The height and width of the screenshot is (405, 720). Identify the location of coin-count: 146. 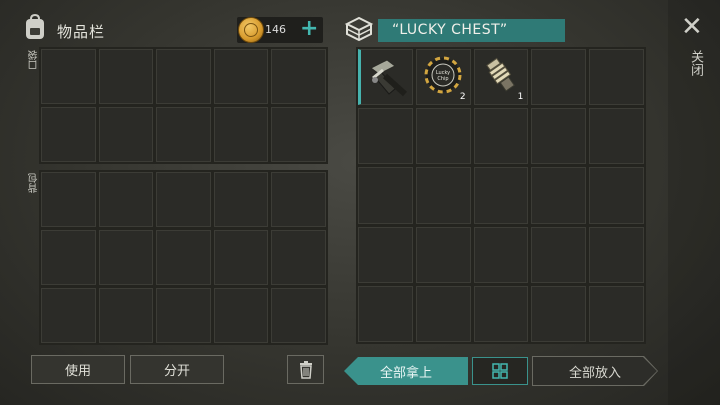
(275, 29).